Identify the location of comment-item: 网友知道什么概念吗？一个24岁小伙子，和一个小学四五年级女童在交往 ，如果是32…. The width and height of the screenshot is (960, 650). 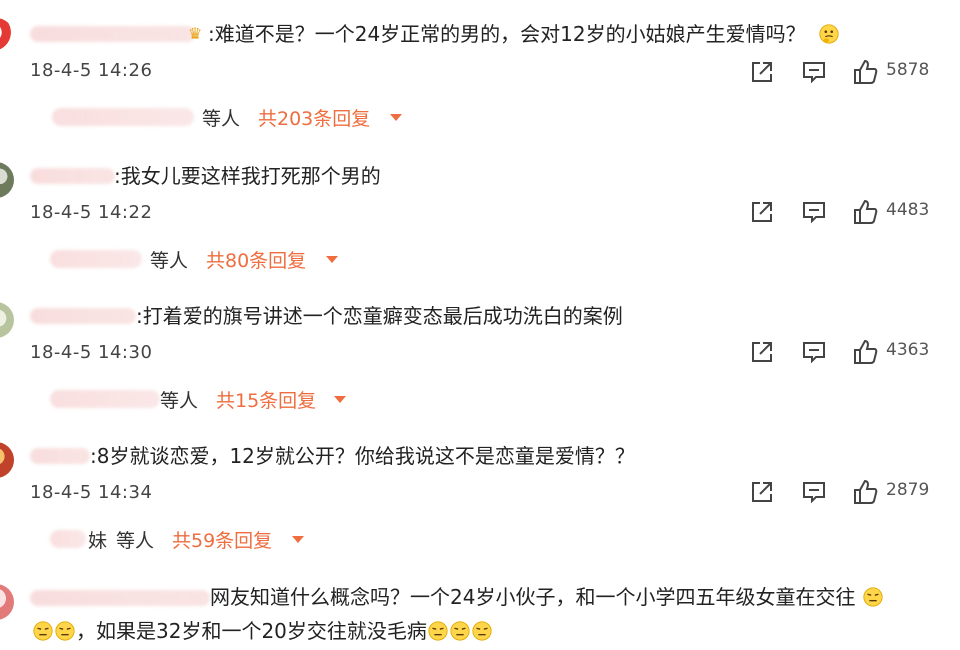
(480, 608).